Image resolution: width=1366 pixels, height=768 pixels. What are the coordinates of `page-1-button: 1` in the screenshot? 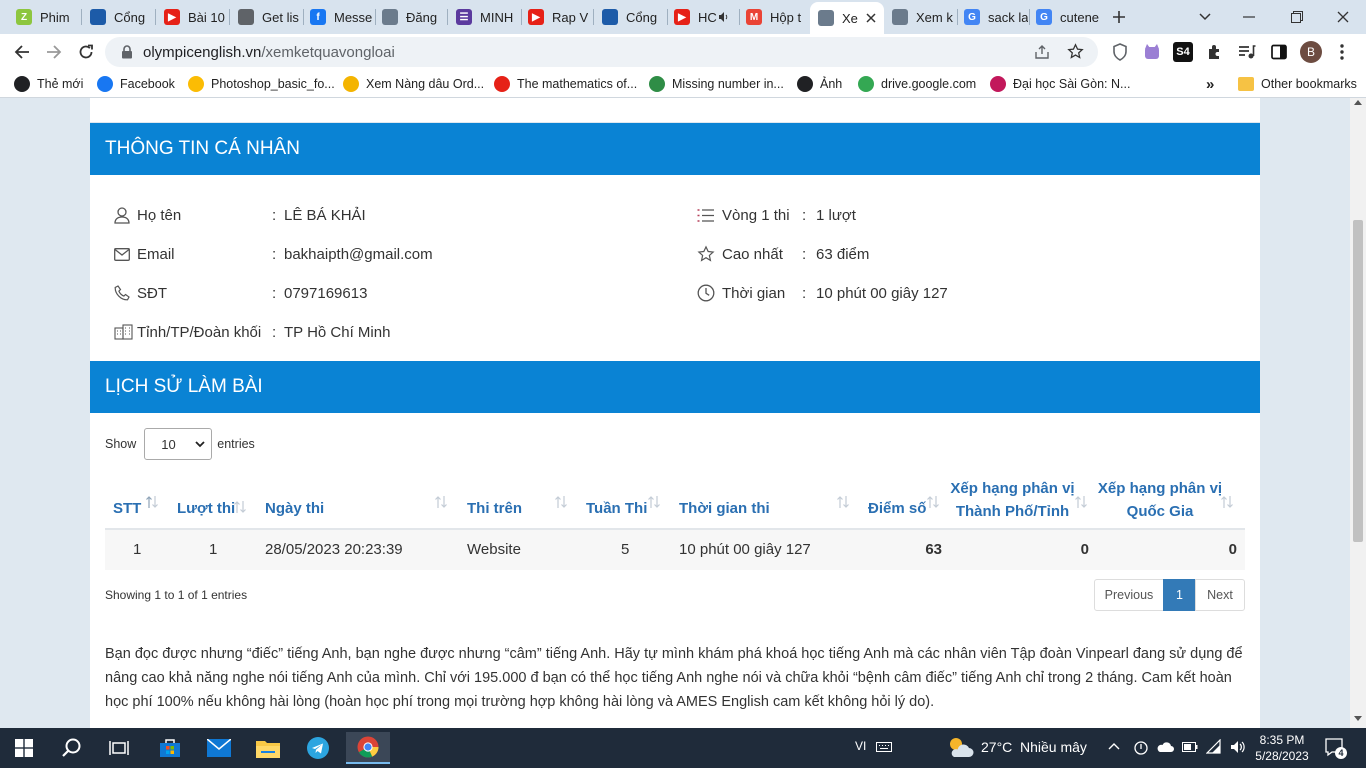 It's located at (1179, 595).